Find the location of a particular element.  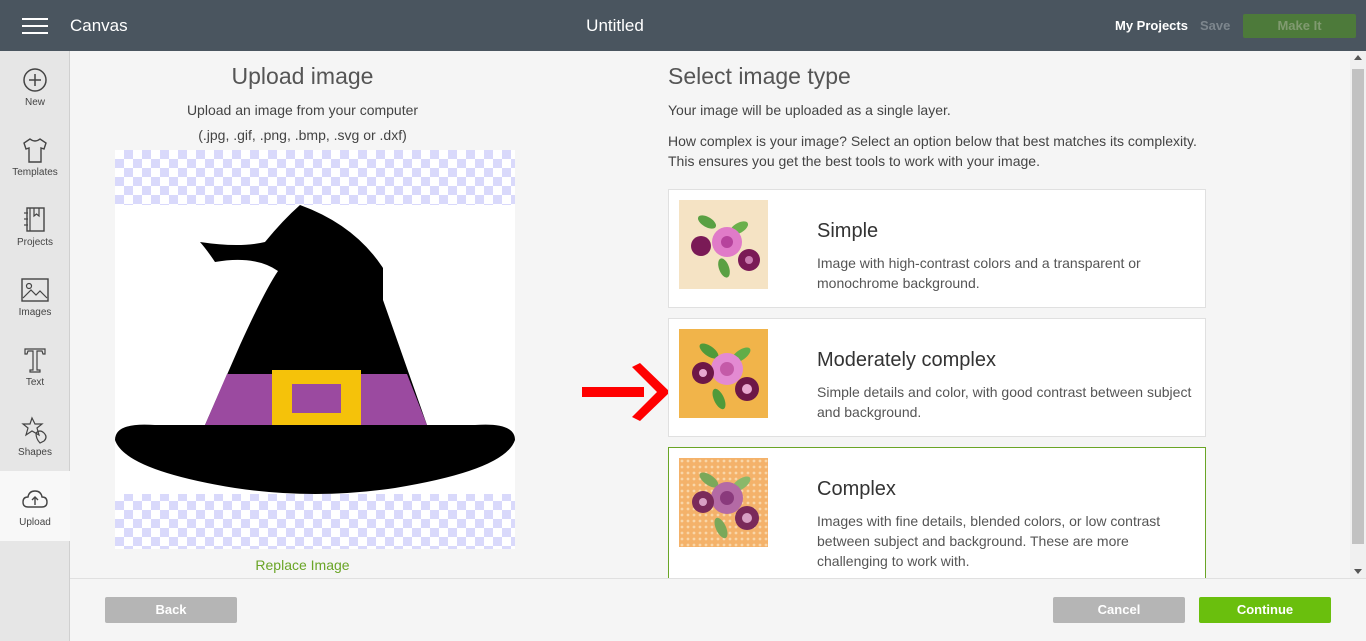

sidebar-item-upload: Upload is located at coordinates (35, 506).